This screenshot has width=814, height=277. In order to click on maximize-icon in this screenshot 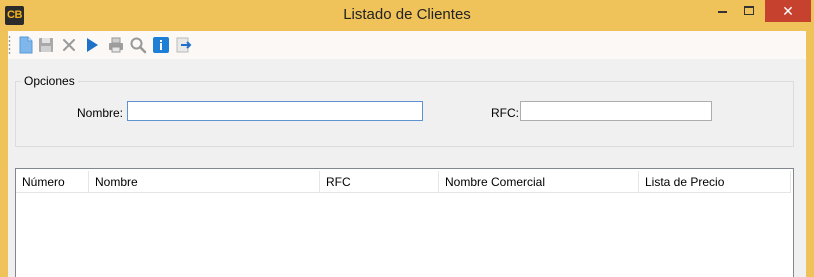, I will do `click(749, 10)`.